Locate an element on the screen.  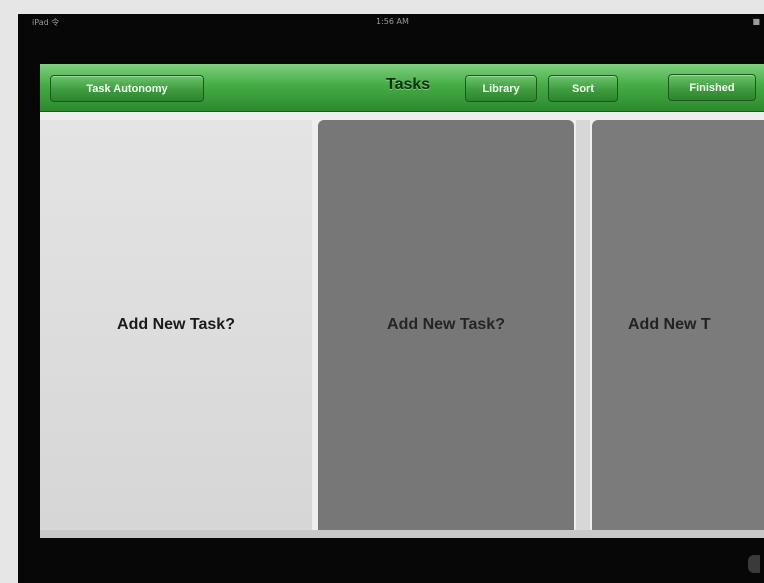
status-time: 1:56 AM is located at coordinates (392, 21).